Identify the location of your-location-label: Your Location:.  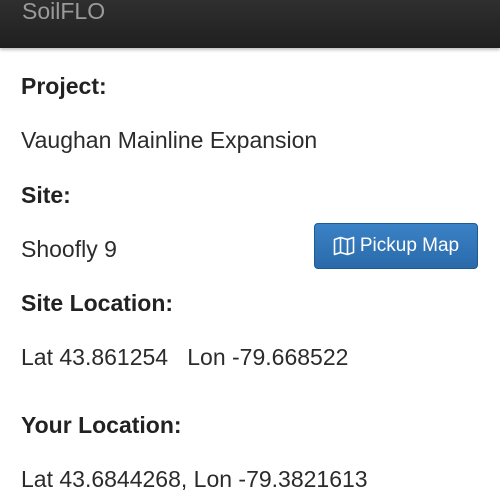
(101, 425).